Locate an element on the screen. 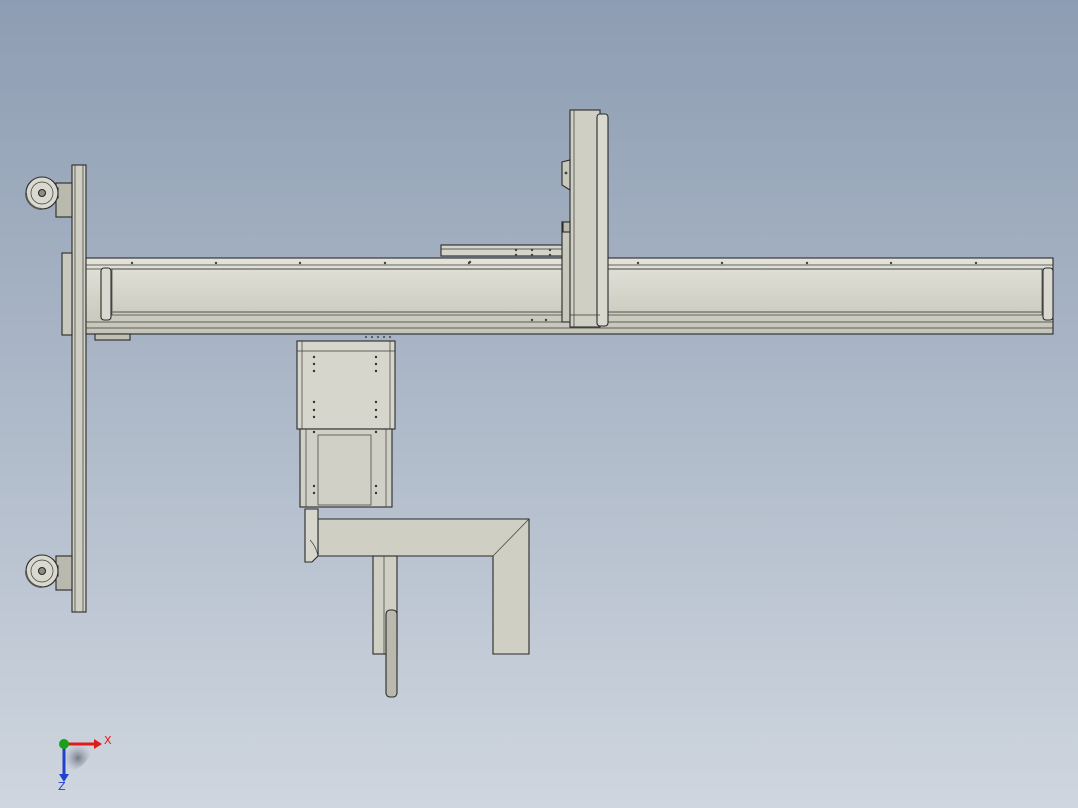 Image resolution: width=1078 pixels, height=808 pixels. vertical-carriage-column is located at coordinates (585, 218).